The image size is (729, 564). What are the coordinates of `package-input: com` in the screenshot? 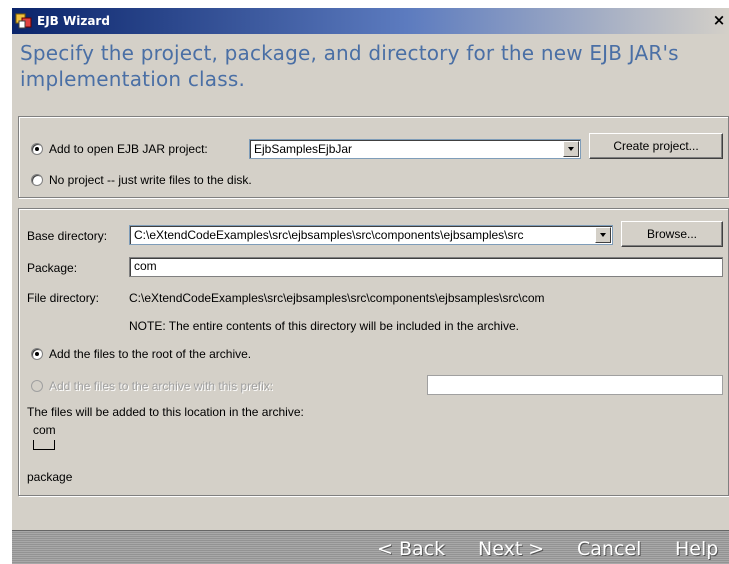 It's located at (426, 267).